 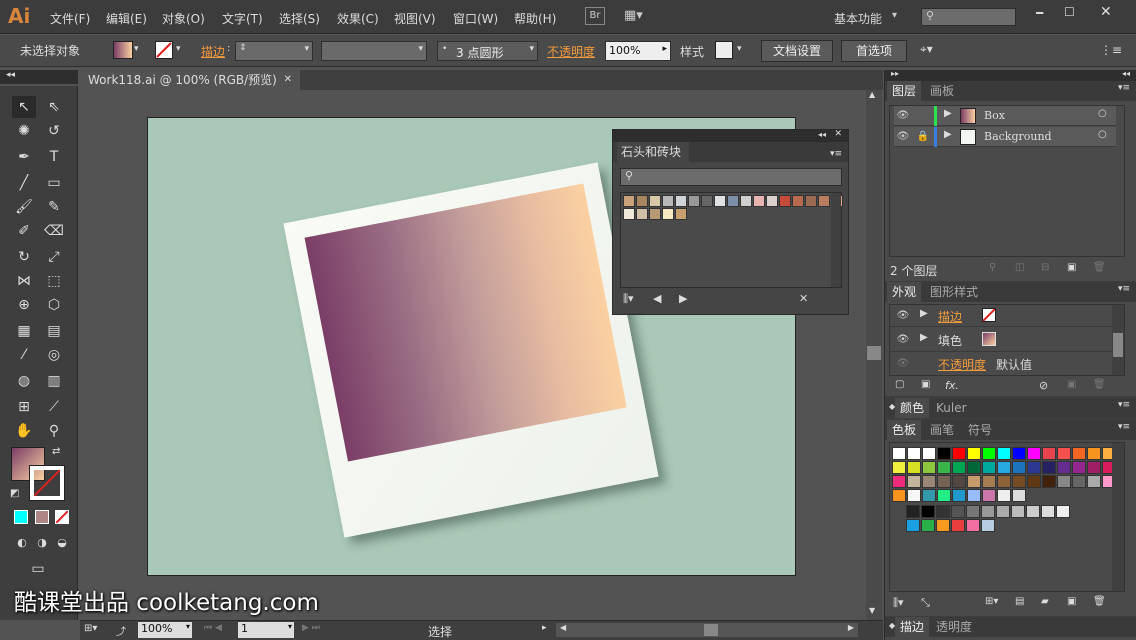 I want to click on layer-row-background: 👁 🔒 ▶ Background ○, so click(x=1005, y=137).